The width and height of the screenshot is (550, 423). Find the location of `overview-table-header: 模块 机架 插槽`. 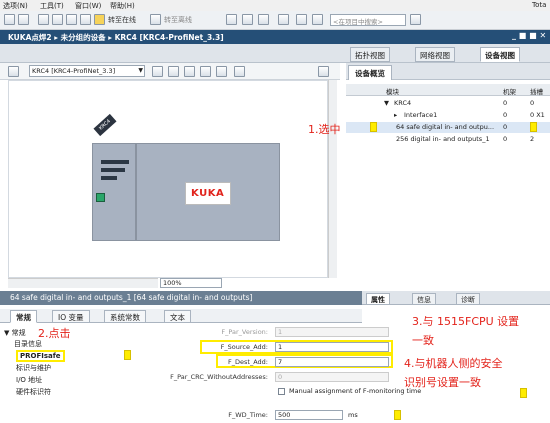

overview-table-header: 模块 机架 插槽 is located at coordinates (448, 90).